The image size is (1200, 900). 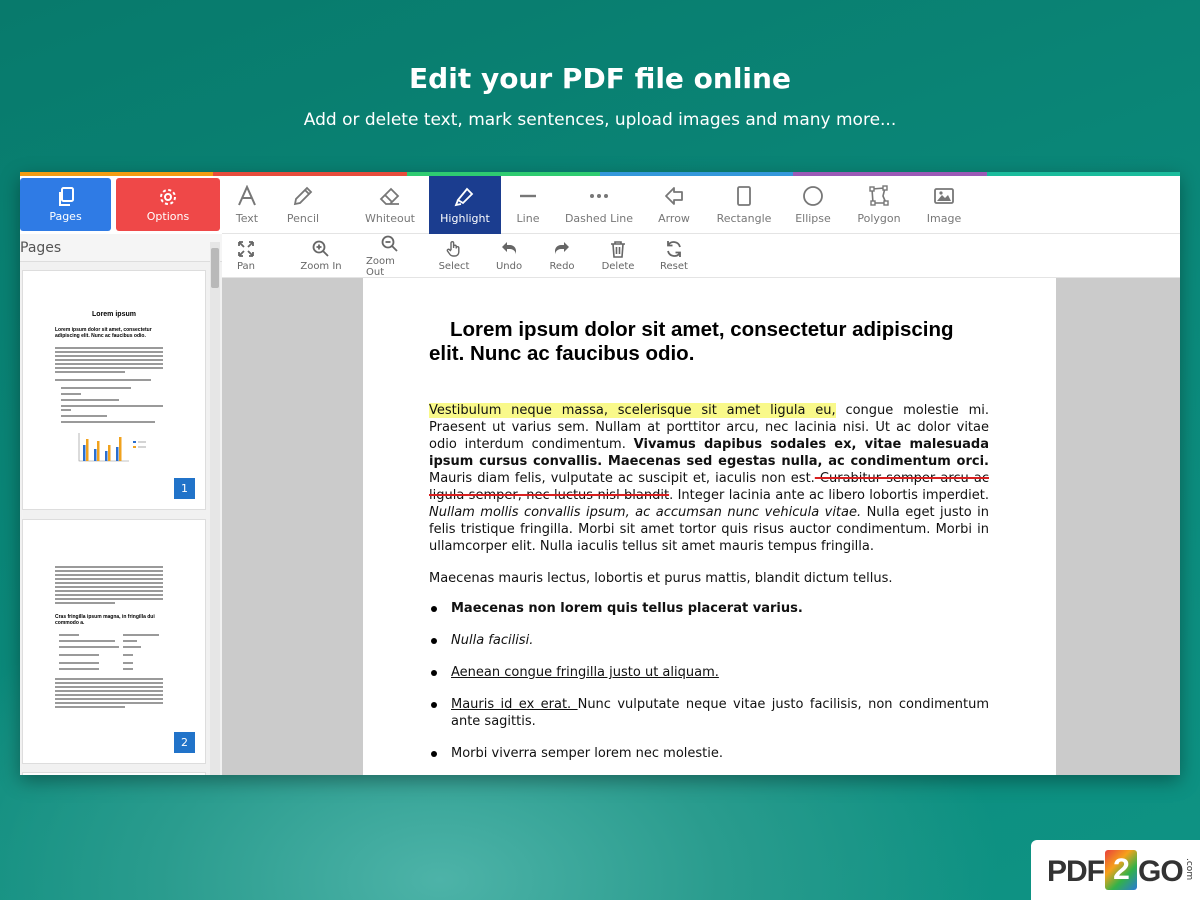 I want to click on tool-text-label: Text, so click(x=247, y=218).